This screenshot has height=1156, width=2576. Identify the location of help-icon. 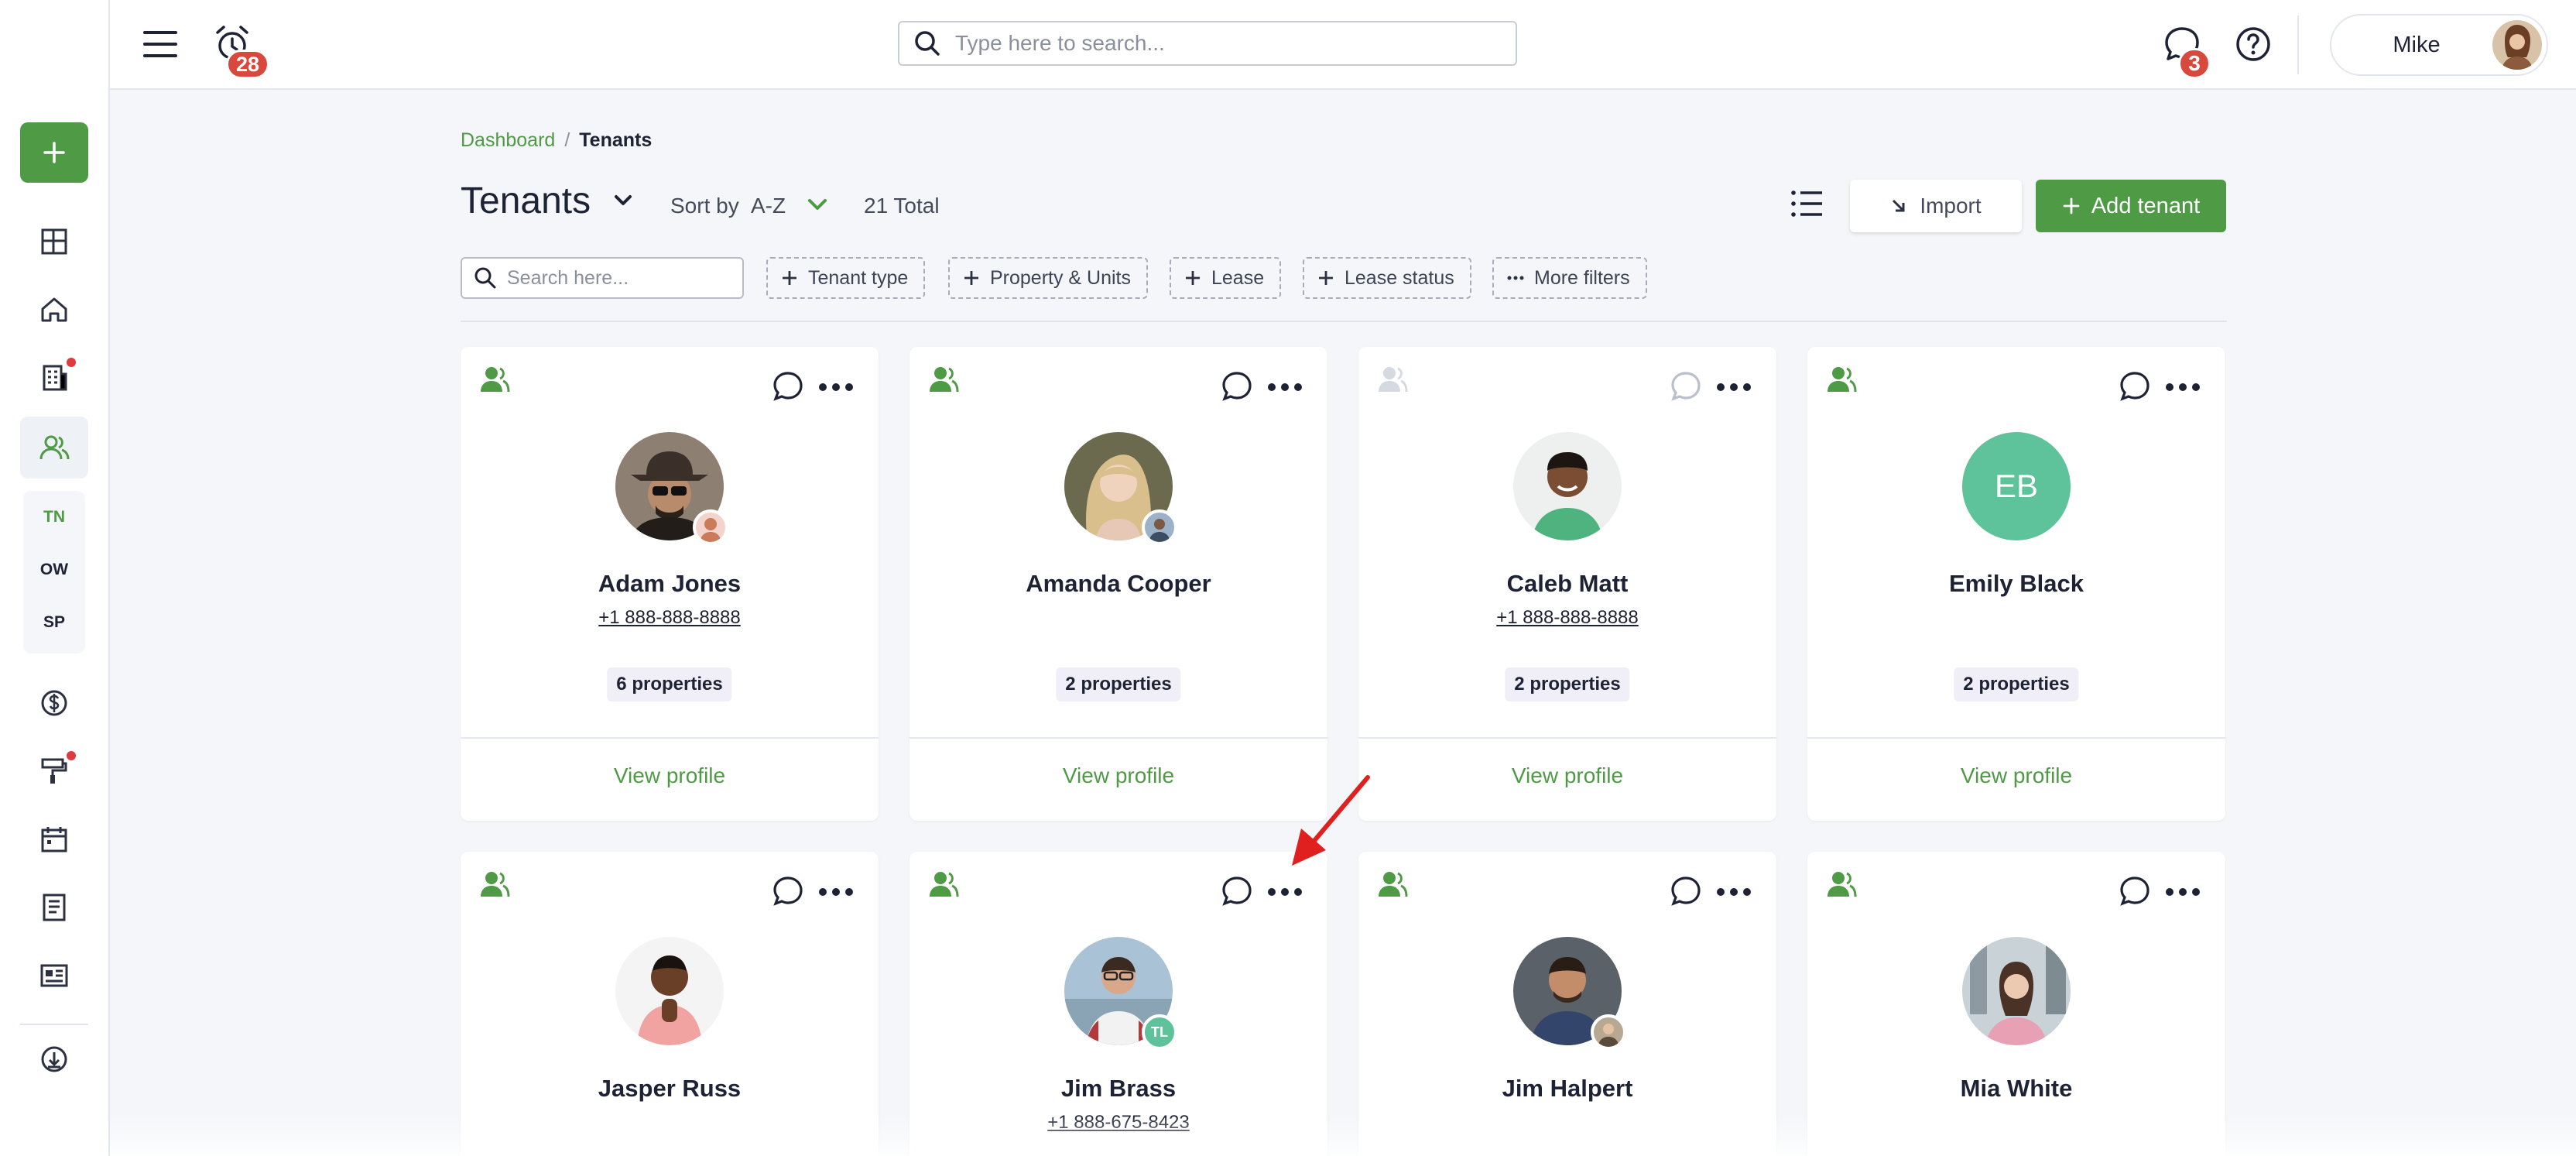
(2253, 44).